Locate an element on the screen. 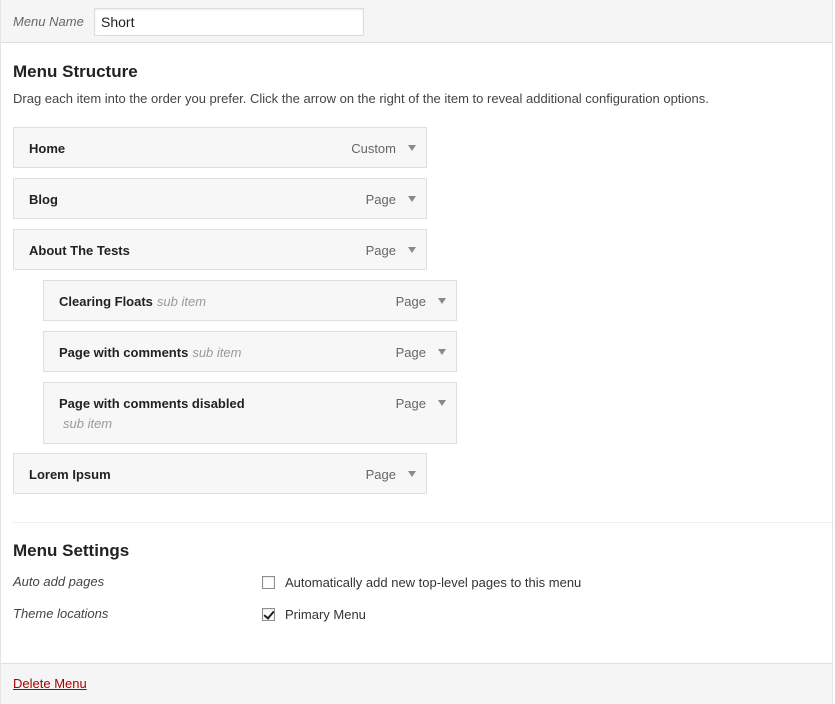 This screenshot has height=704, width=835. menu-item-home: Home Custom is located at coordinates (220, 147).